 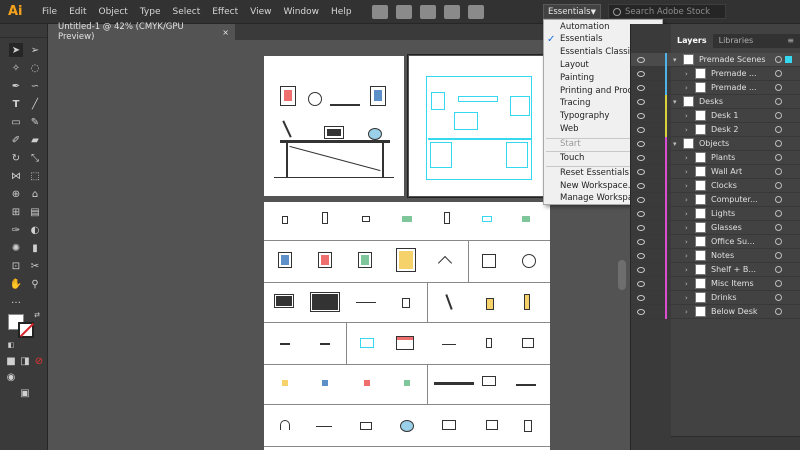 I want to click on gpu-performance-icon, so click(x=451, y=11).